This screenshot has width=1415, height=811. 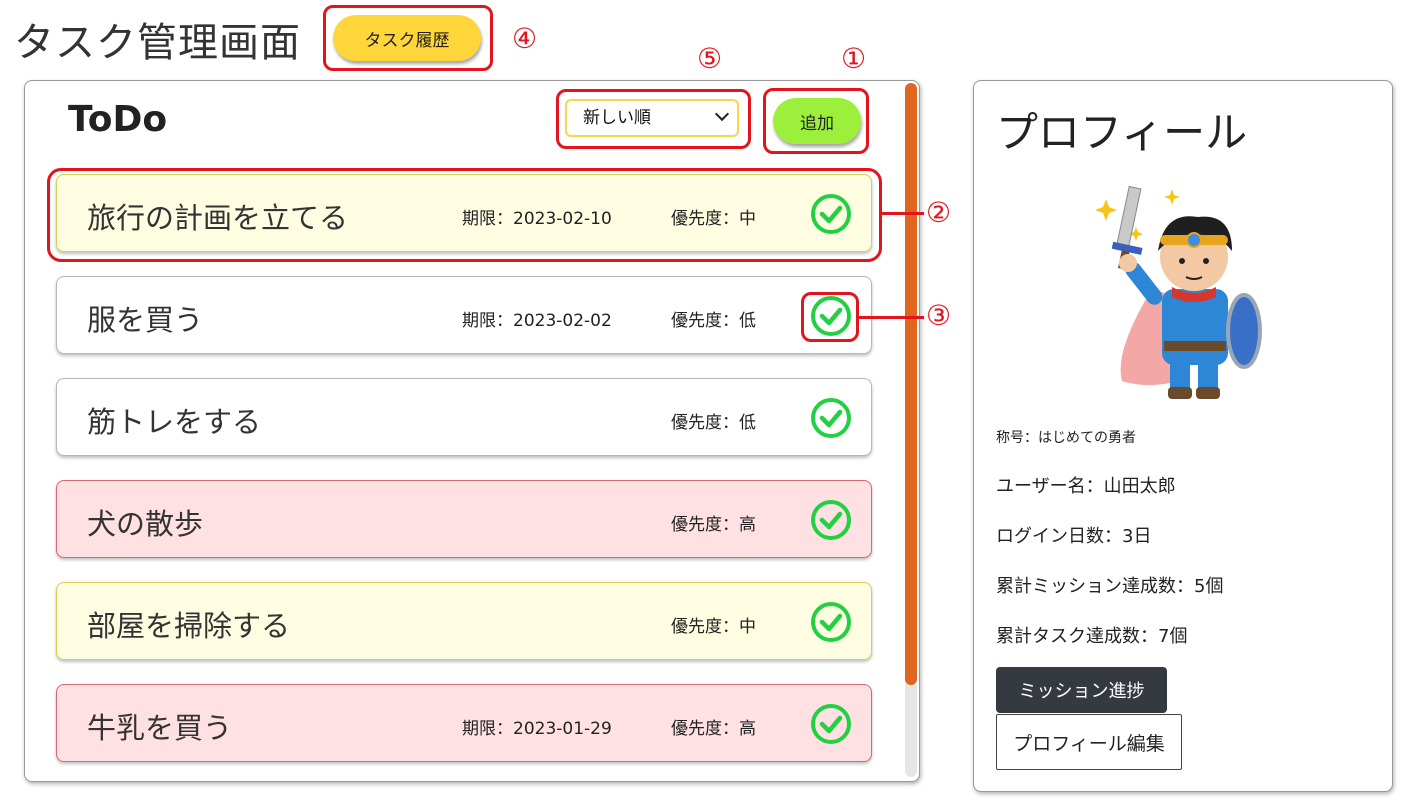 I want to click on task-priority: 優先度：中, so click(x=713, y=627).